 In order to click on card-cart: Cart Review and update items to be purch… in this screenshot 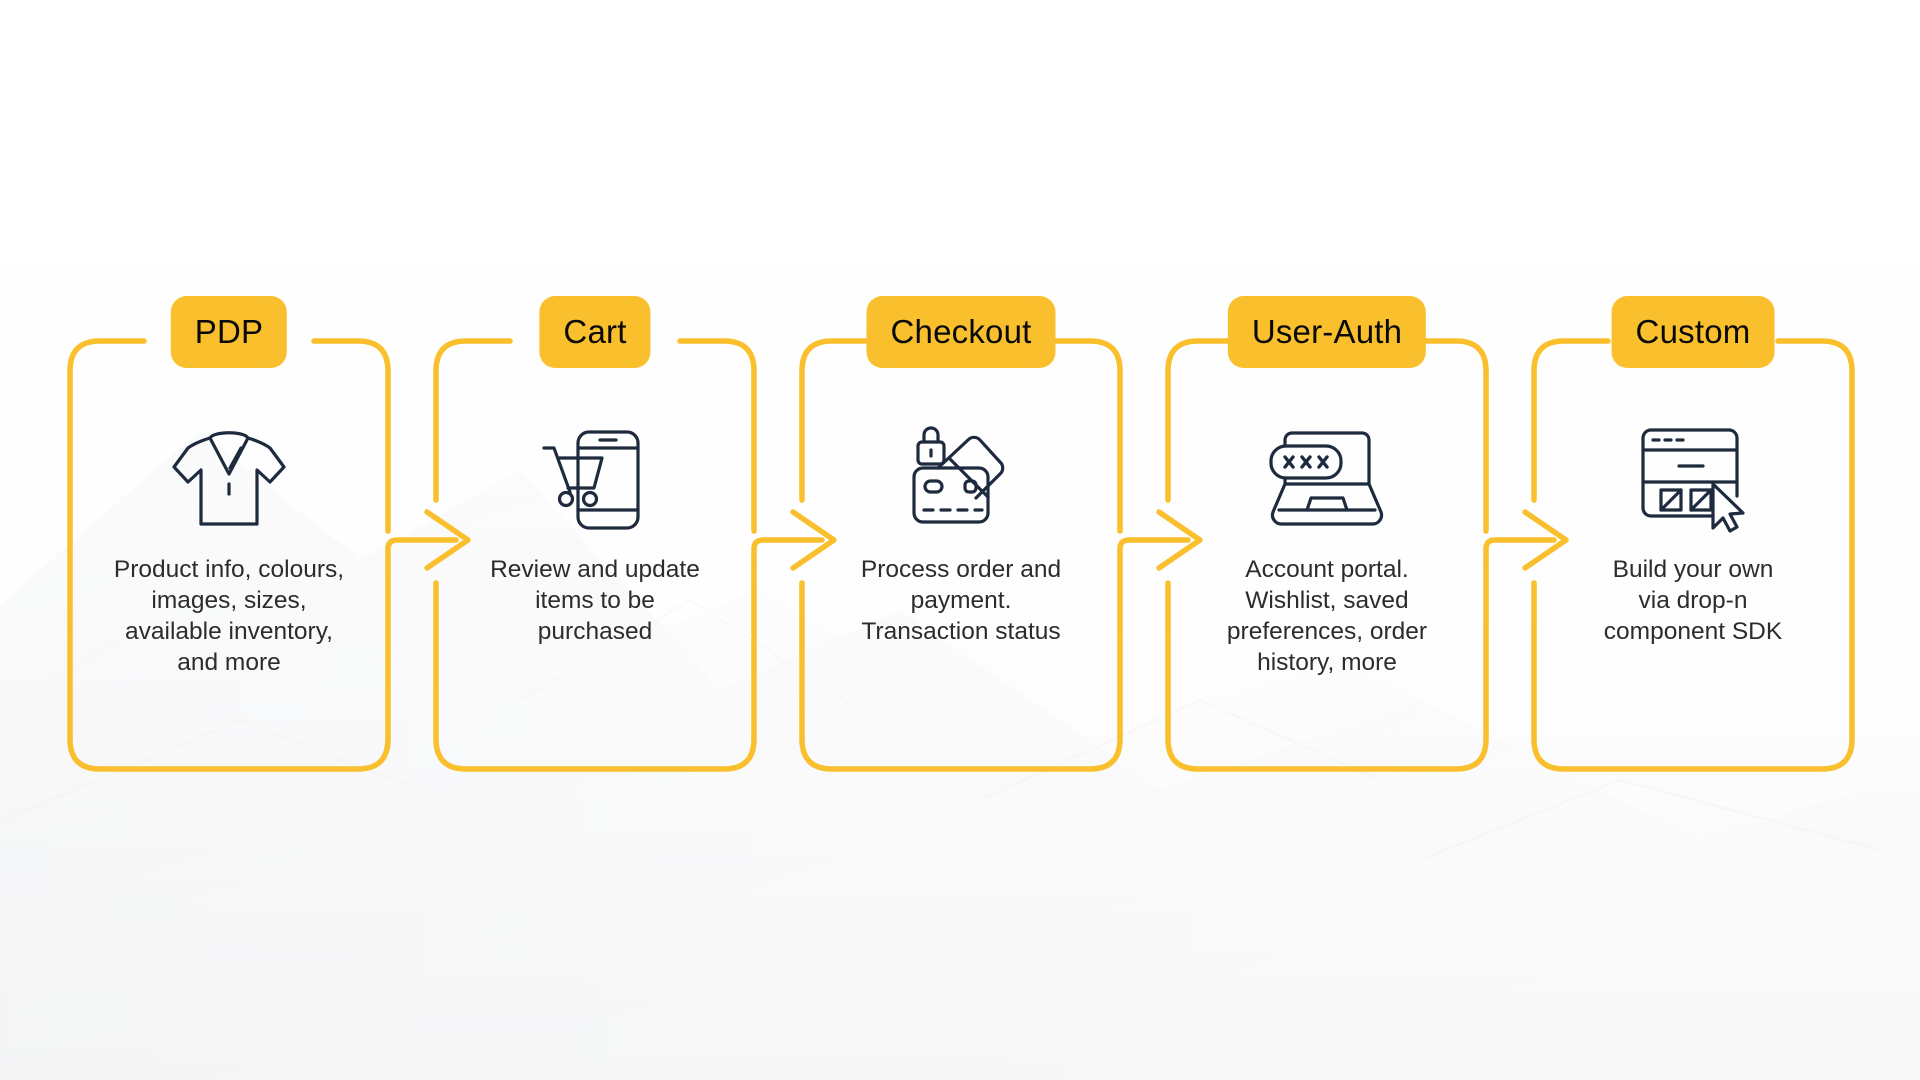, I will do `click(595, 535)`.